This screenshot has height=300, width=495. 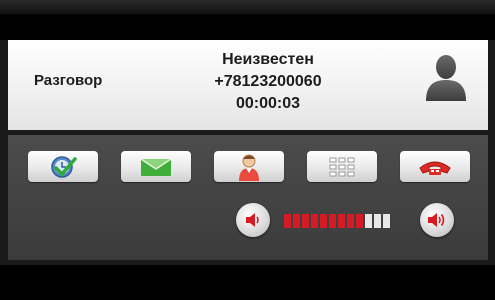 I want to click on call-status-label: Разговор, so click(x=68, y=80).